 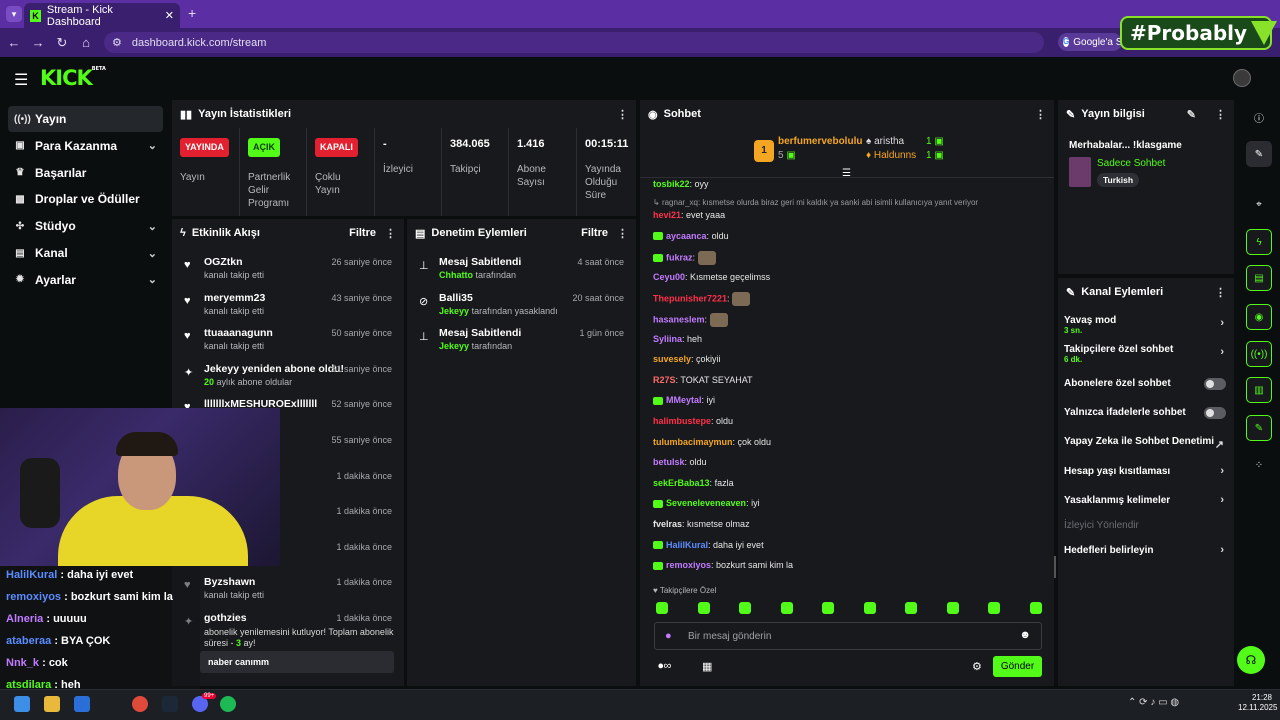 What do you see at coordinates (1220, 114) in the screenshot?
I see `stream-info-more-icon: ⋮` at bounding box center [1220, 114].